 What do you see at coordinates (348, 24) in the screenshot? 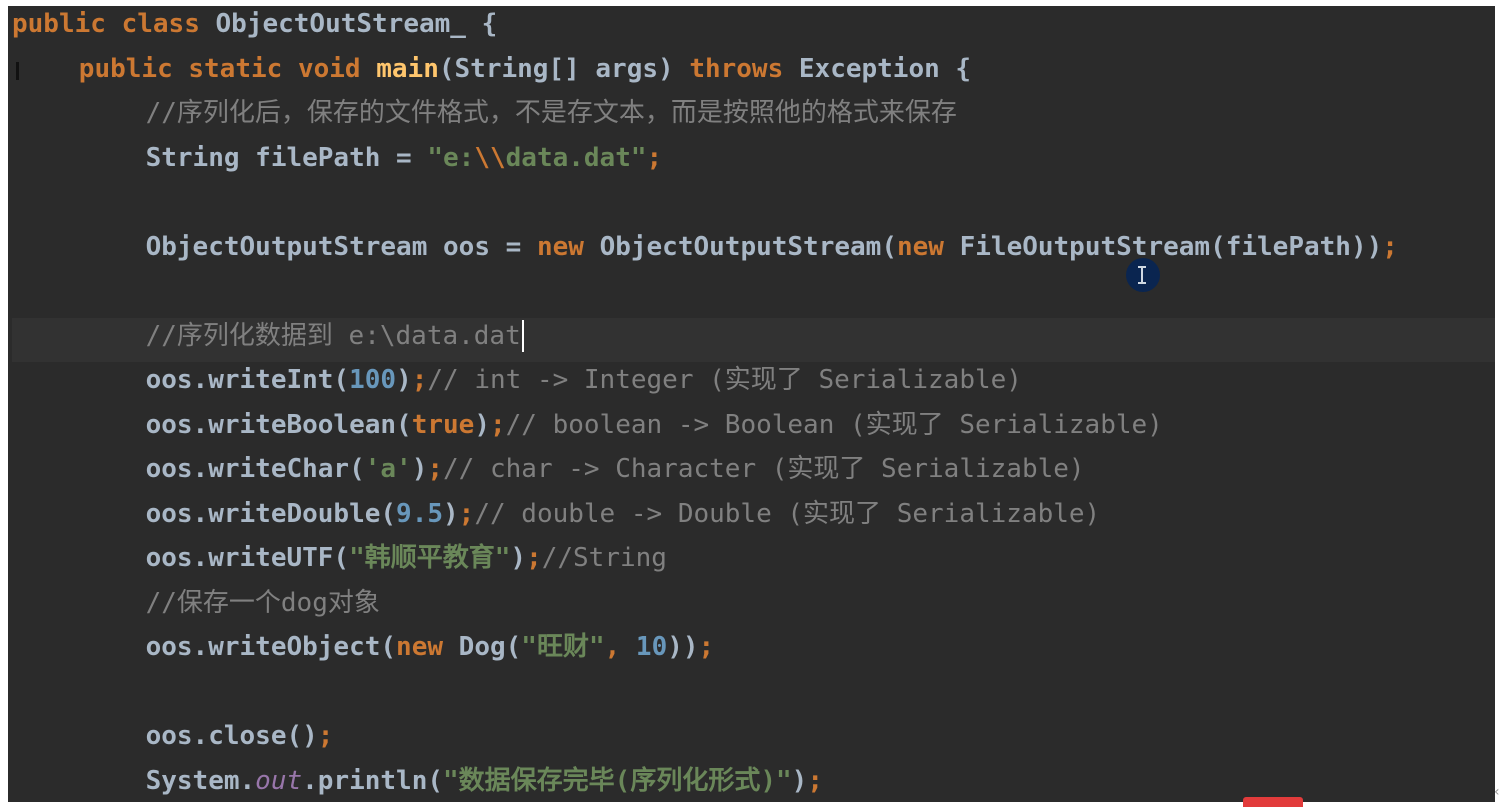
I see `code-token: ObjectOutStream_` at bounding box center [348, 24].